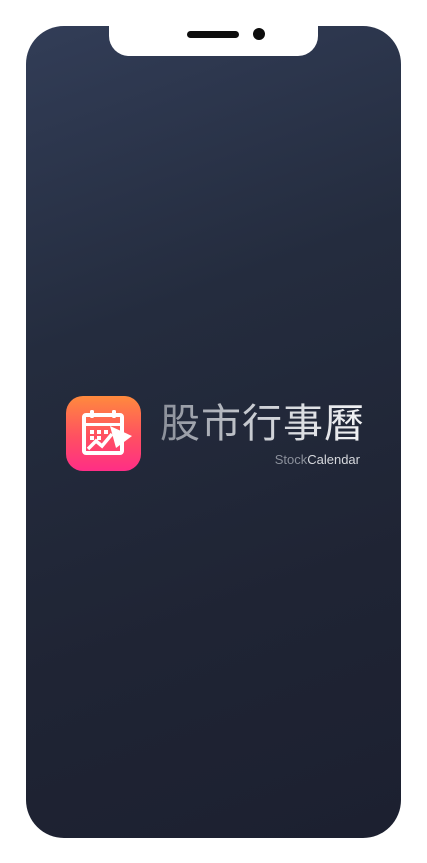 The image size is (427, 863). I want to click on brand-subtitle-calendar: Calendar, so click(333, 459).